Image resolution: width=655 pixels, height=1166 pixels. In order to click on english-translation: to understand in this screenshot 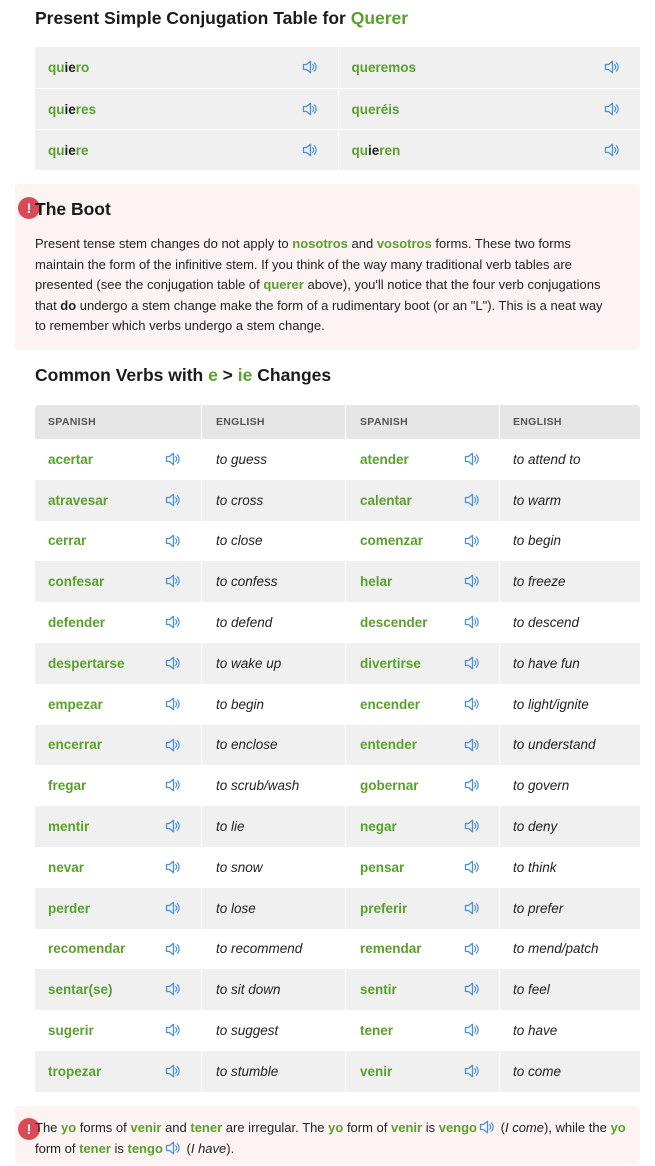, I will do `click(554, 745)`.